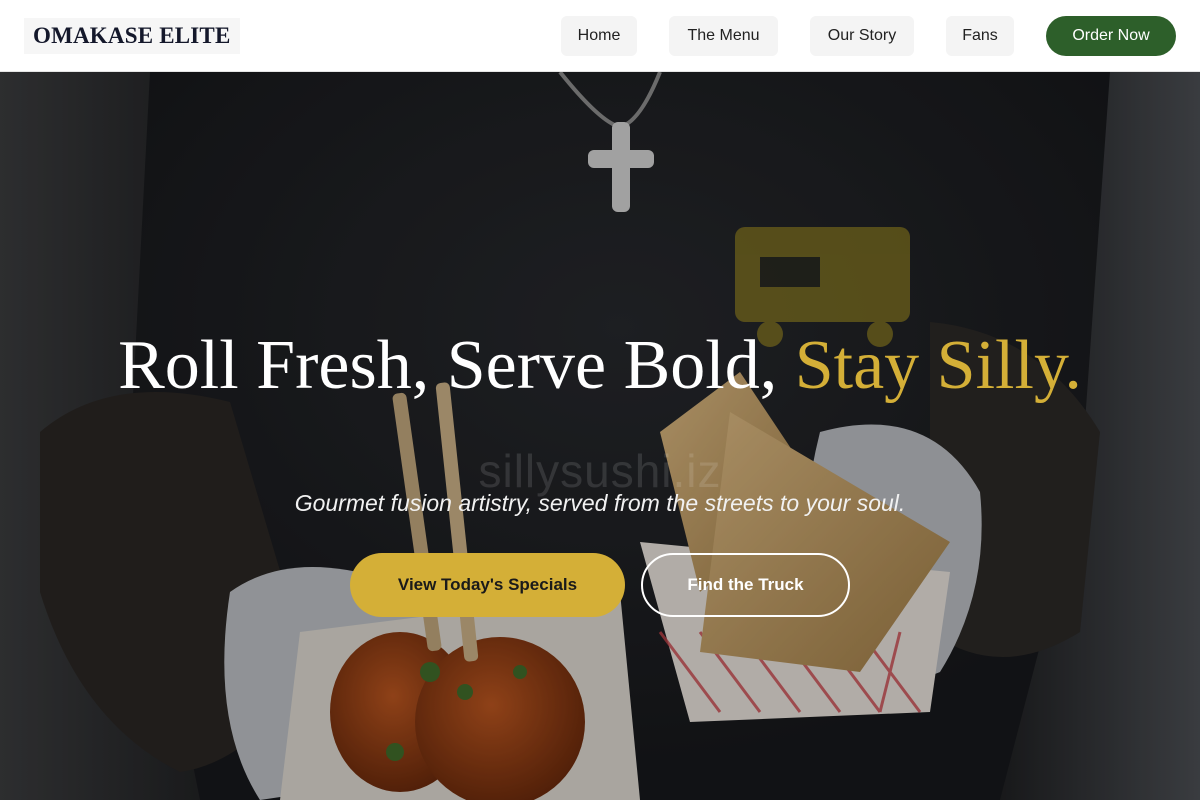 This screenshot has height=800, width=1200. I want to click on nav-our-story: Our Story, so click(862, 36).